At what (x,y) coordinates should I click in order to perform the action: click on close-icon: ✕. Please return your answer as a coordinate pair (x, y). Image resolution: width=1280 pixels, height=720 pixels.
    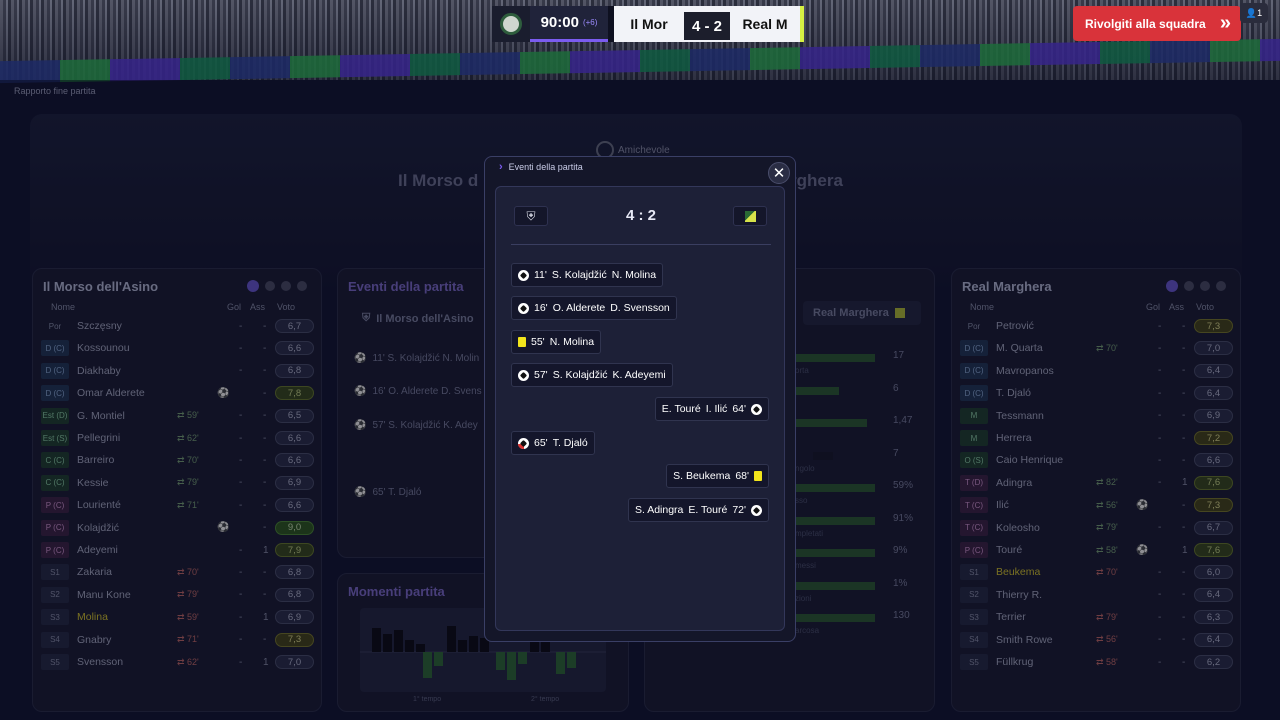
    Looking at the image, I should click on (779, 173).